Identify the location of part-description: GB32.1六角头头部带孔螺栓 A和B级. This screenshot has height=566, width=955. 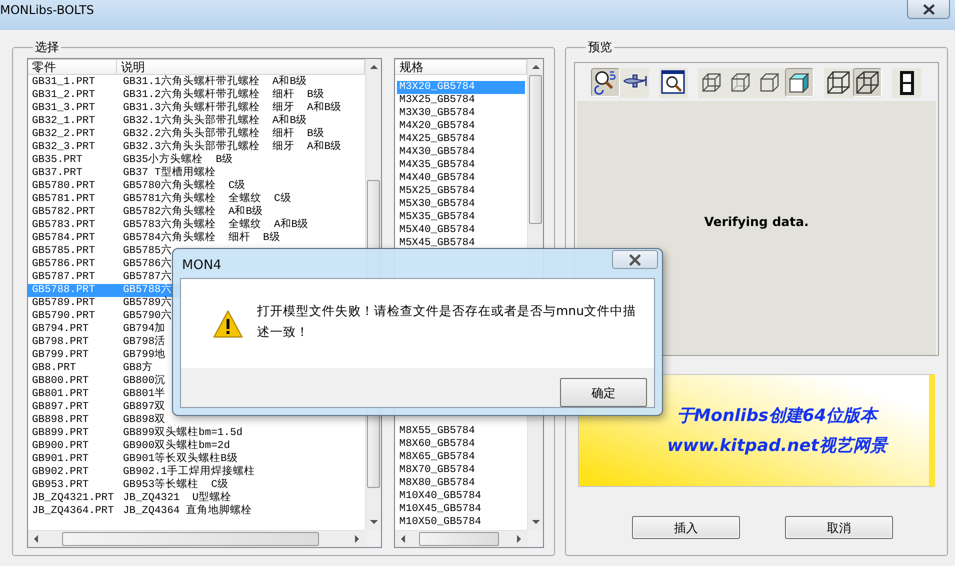
(215, 121).